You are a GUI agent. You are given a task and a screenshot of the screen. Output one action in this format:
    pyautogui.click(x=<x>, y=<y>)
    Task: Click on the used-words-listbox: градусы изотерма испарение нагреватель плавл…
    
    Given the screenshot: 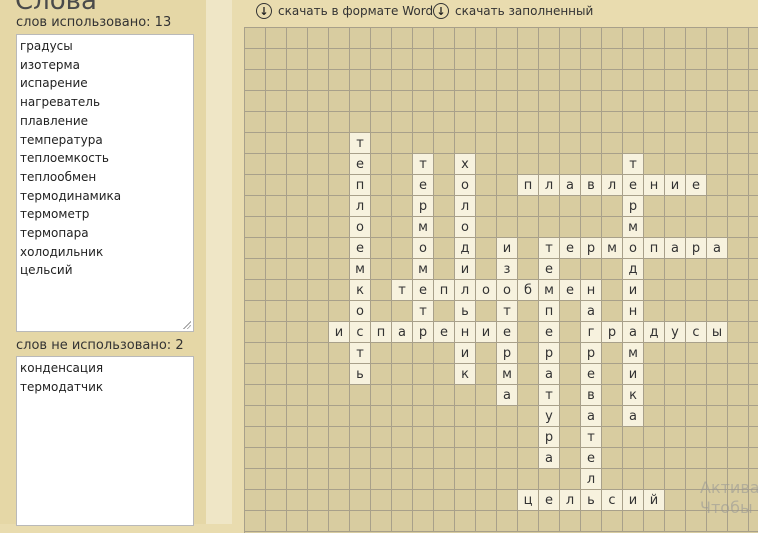 What is the action you would take?
    pyautogui.click(x=105, y=183)
    